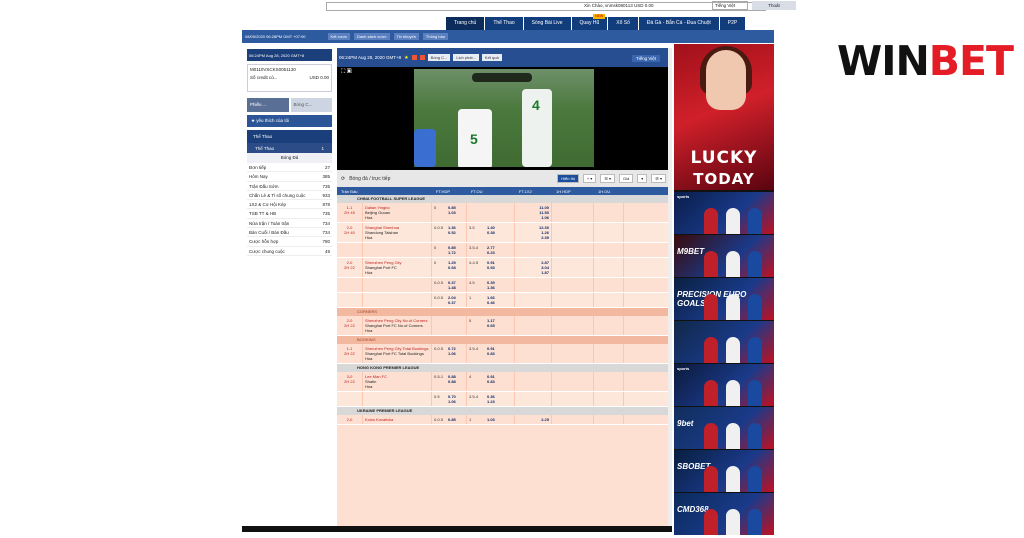 The image size is (1024, 538). What do you see at coordinates (724, 342) in the screenshot?
I see `sport-ad` at bounding box center [724, 342].